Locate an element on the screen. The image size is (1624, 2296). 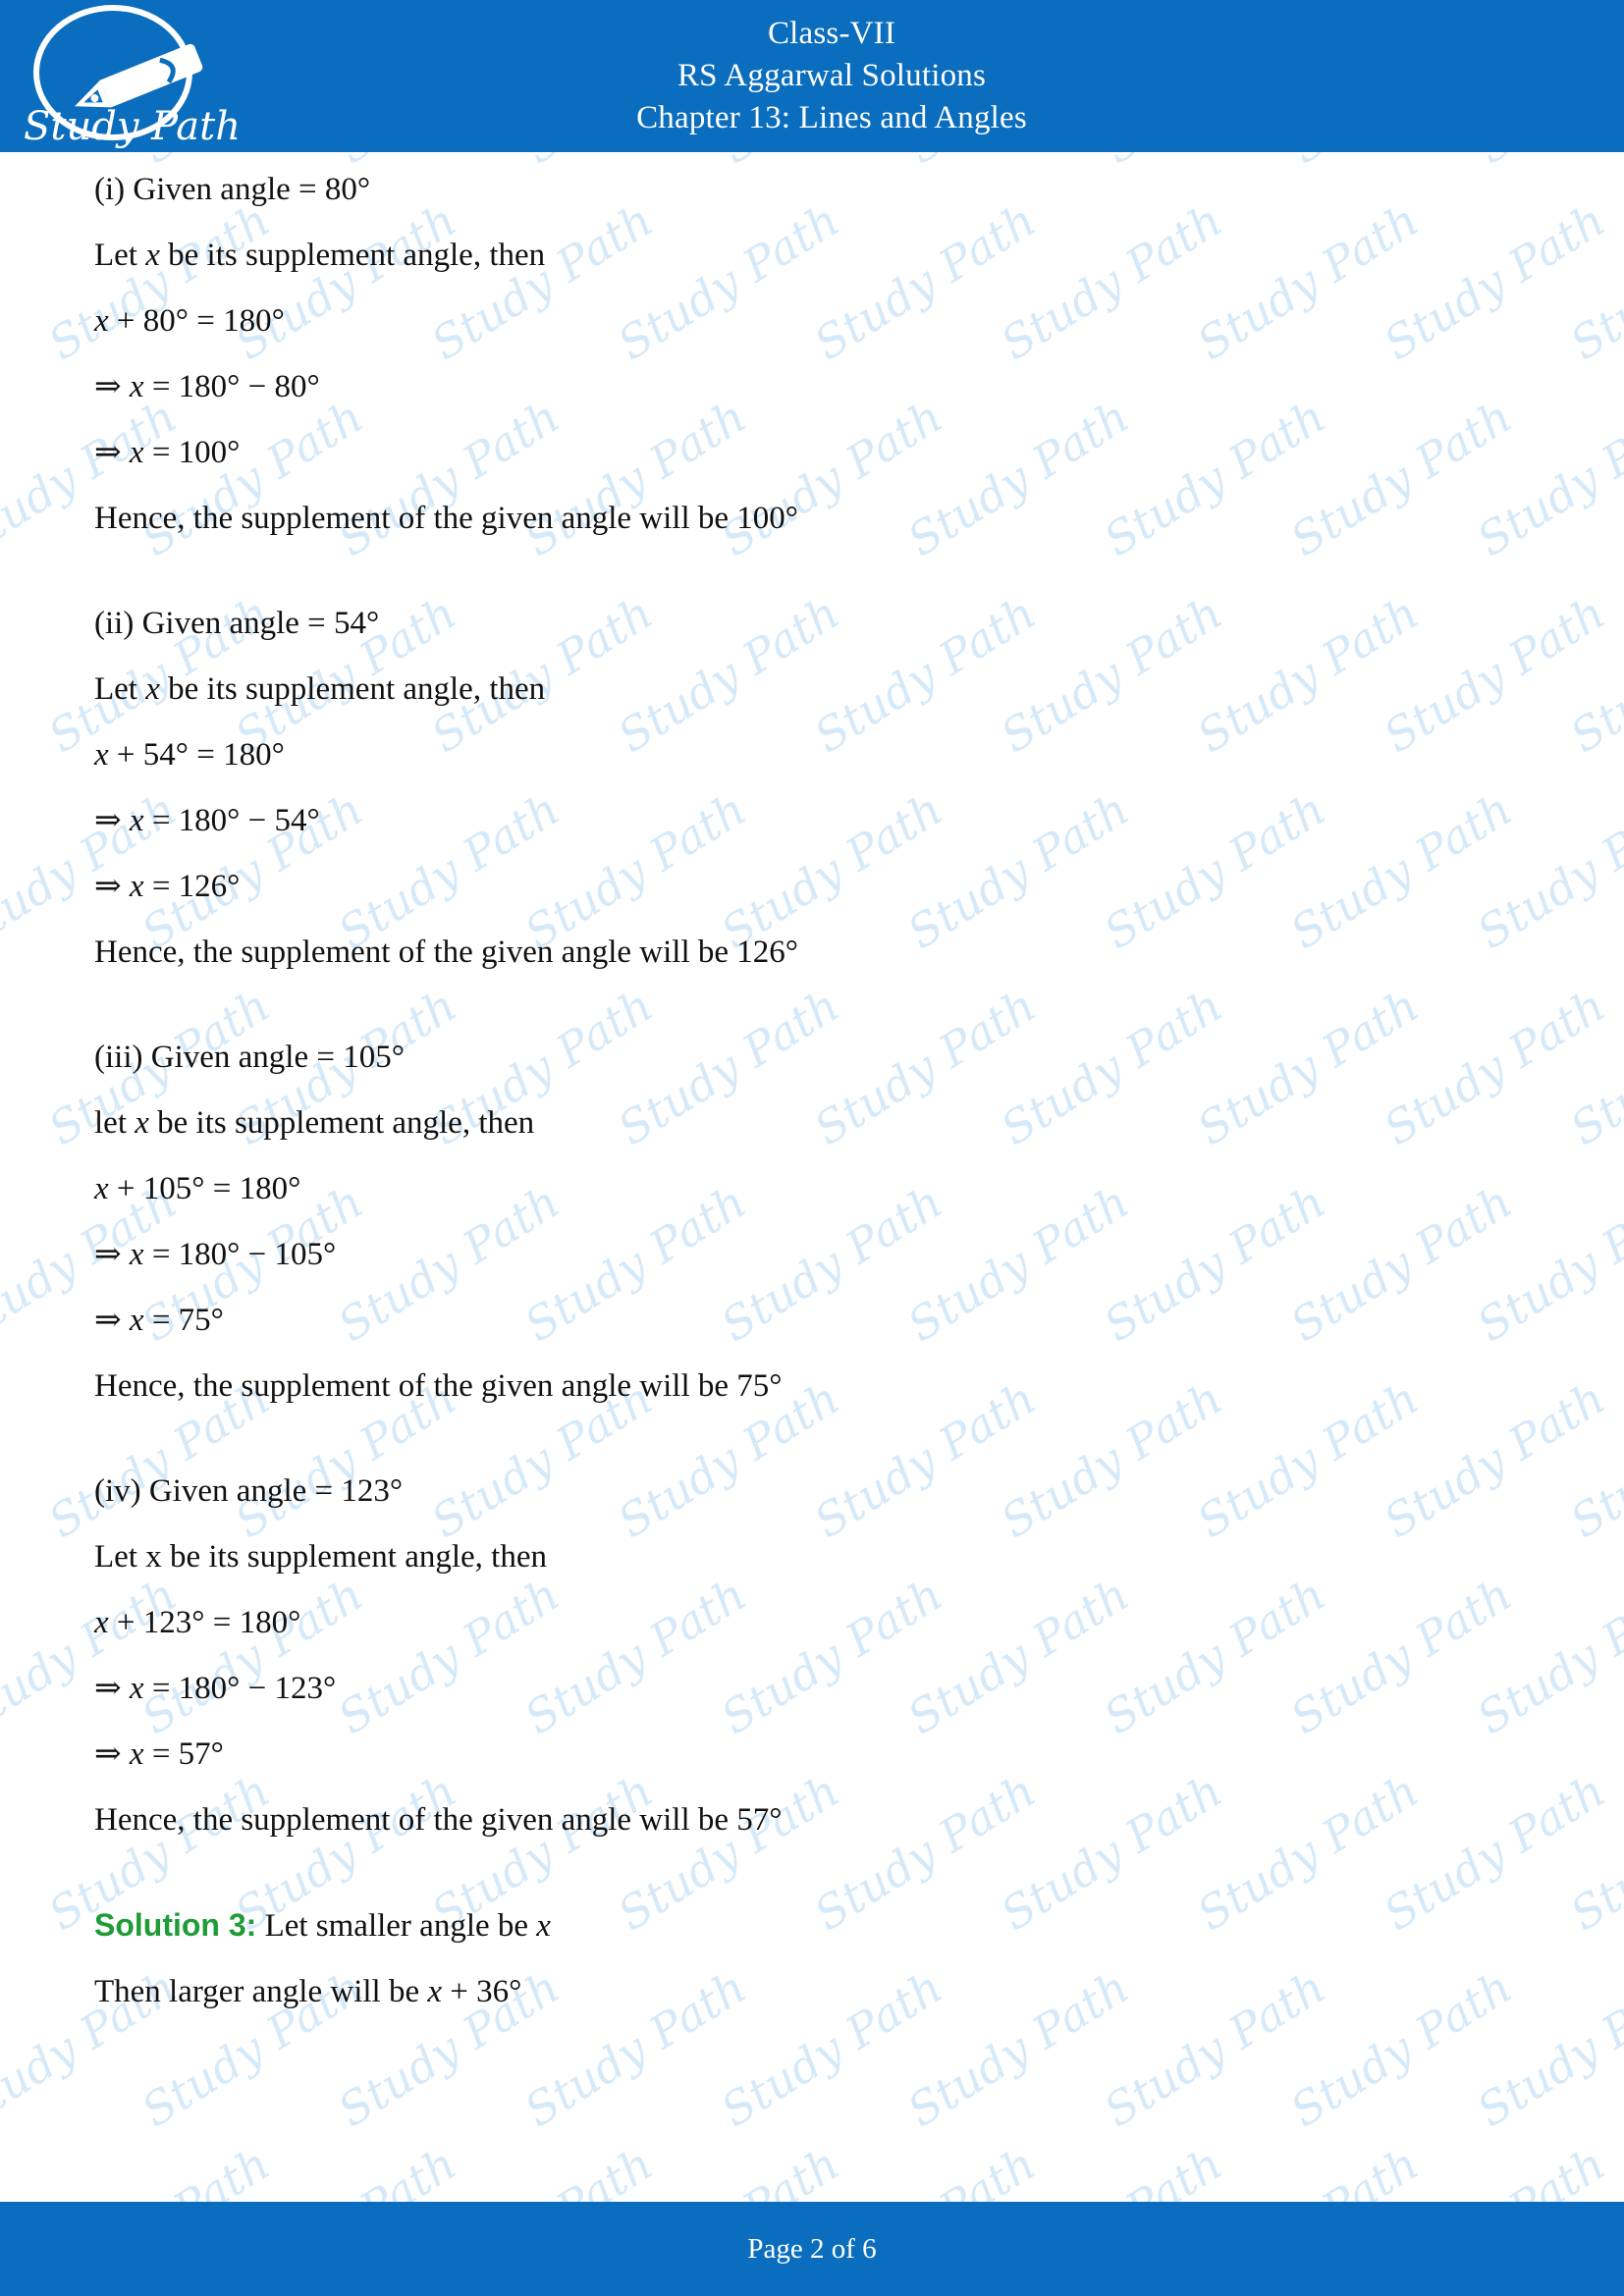
text-run: (iii) Given angle = 105° is located at coordinates (249, 1058).